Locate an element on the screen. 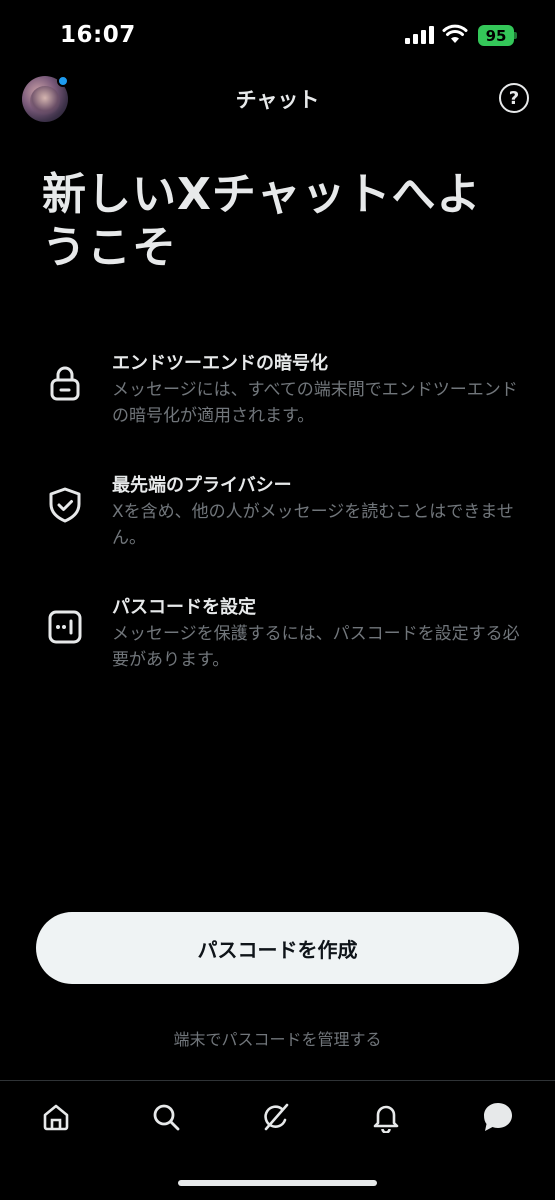 The height and width of the screenshot is (1200, 555). battery-cap is located at coordinates (515, 35).